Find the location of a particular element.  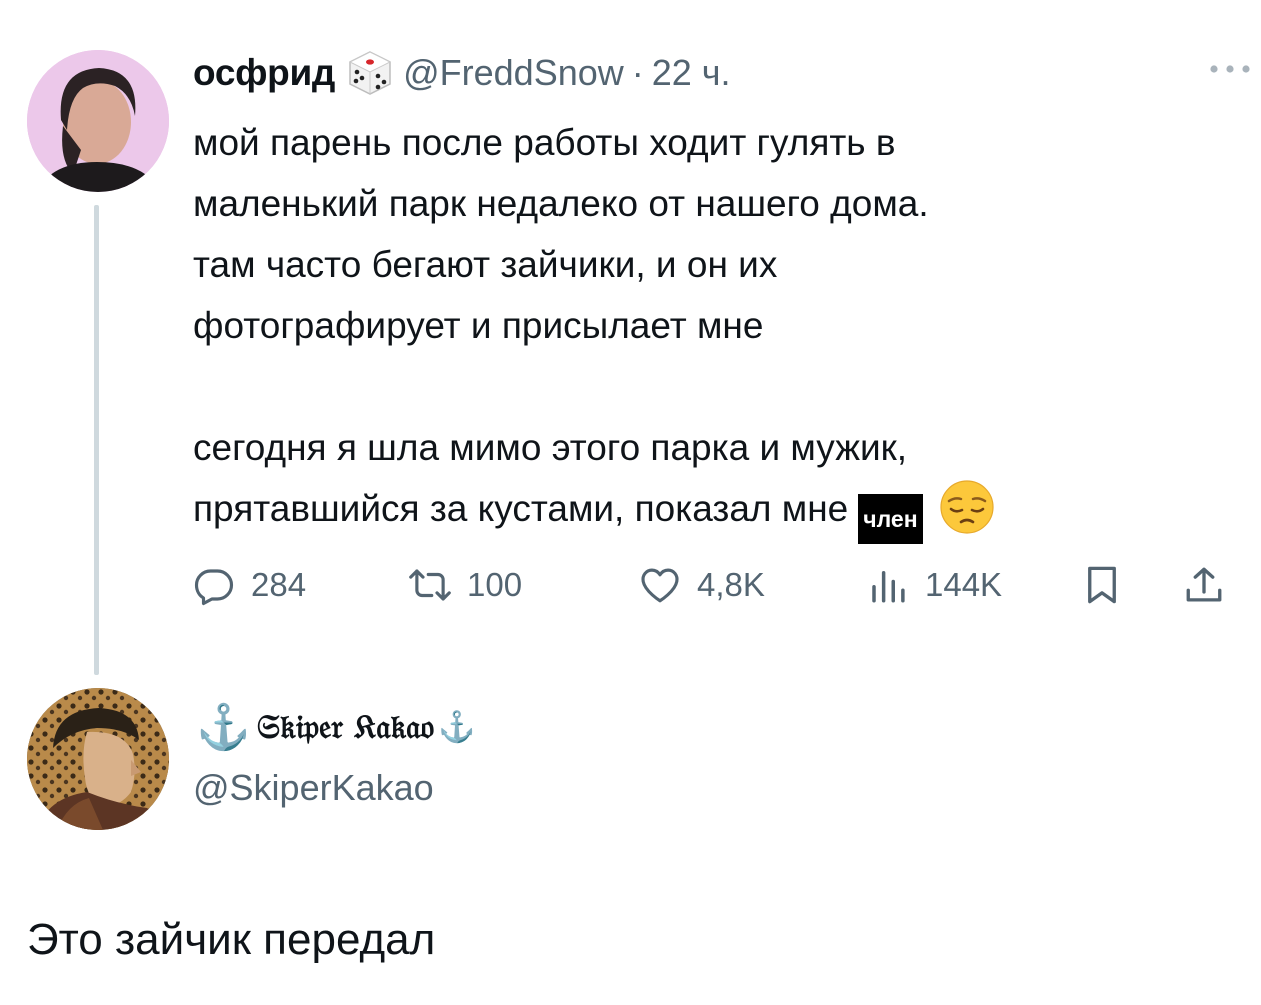

tweet-actions: 284 100 4,8K 144K is located at coordinates (723, 585).